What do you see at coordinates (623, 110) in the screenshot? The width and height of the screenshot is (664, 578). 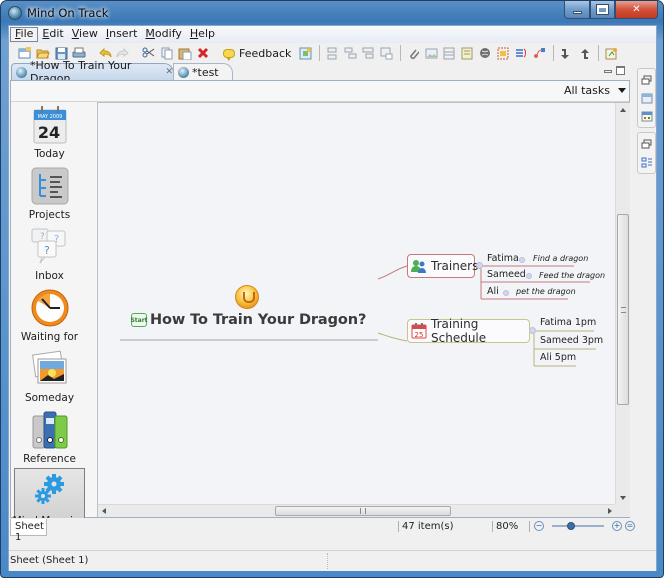 I see `scroll-up-arrow-icon` at bounding box center [623, 110].